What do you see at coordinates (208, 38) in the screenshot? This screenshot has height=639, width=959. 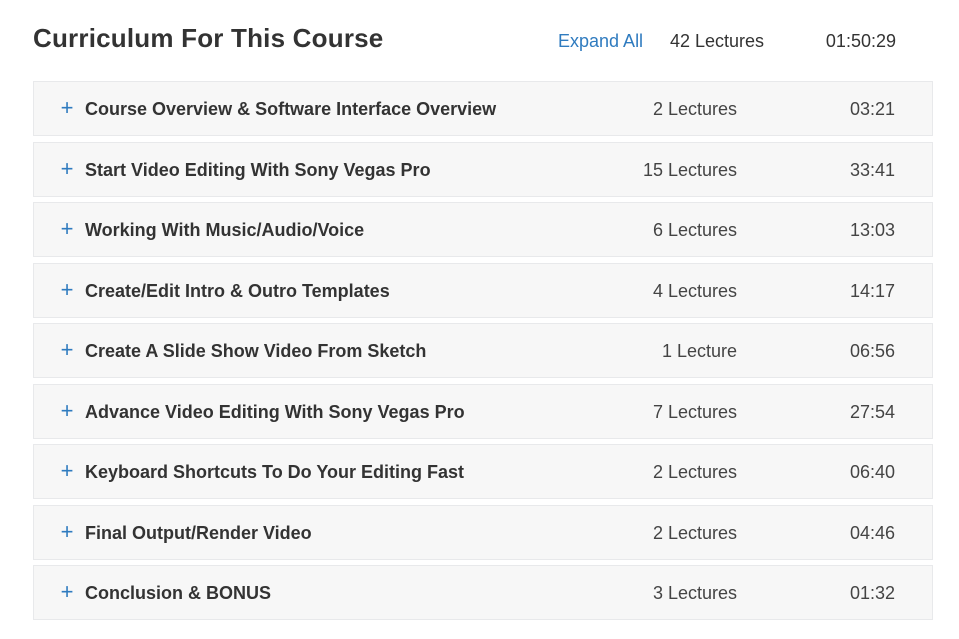 I see `page-title: Curriculum For This Course` at bounding box center [208, 38].